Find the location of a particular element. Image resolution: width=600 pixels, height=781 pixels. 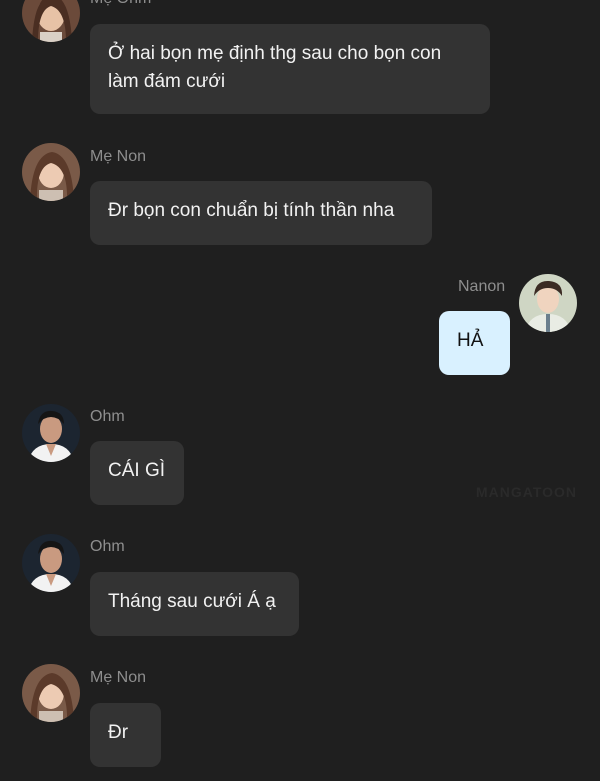

young-man-avatar-icon is located at coordinates (548, 303).